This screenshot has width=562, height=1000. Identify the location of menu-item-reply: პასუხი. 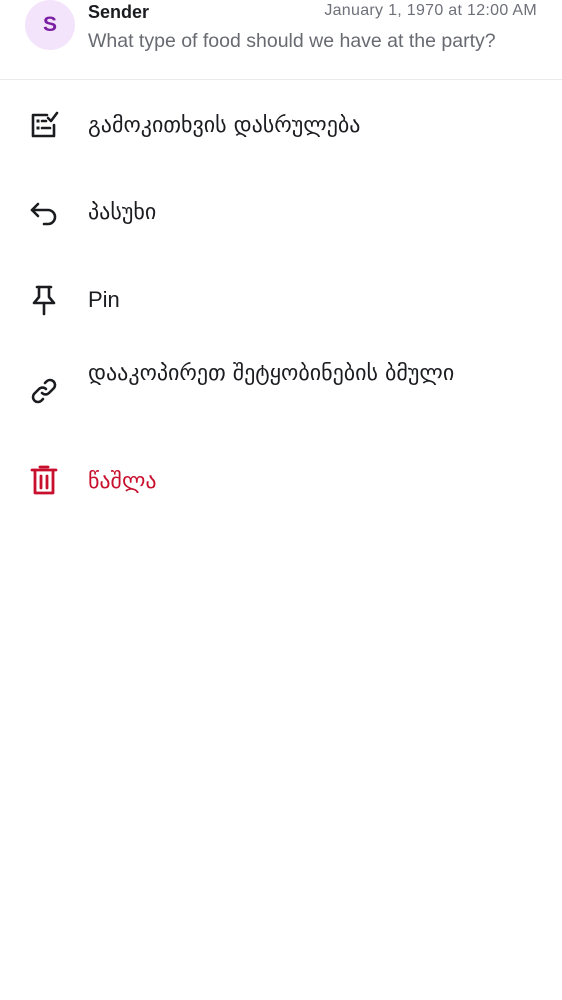
(281, 215).